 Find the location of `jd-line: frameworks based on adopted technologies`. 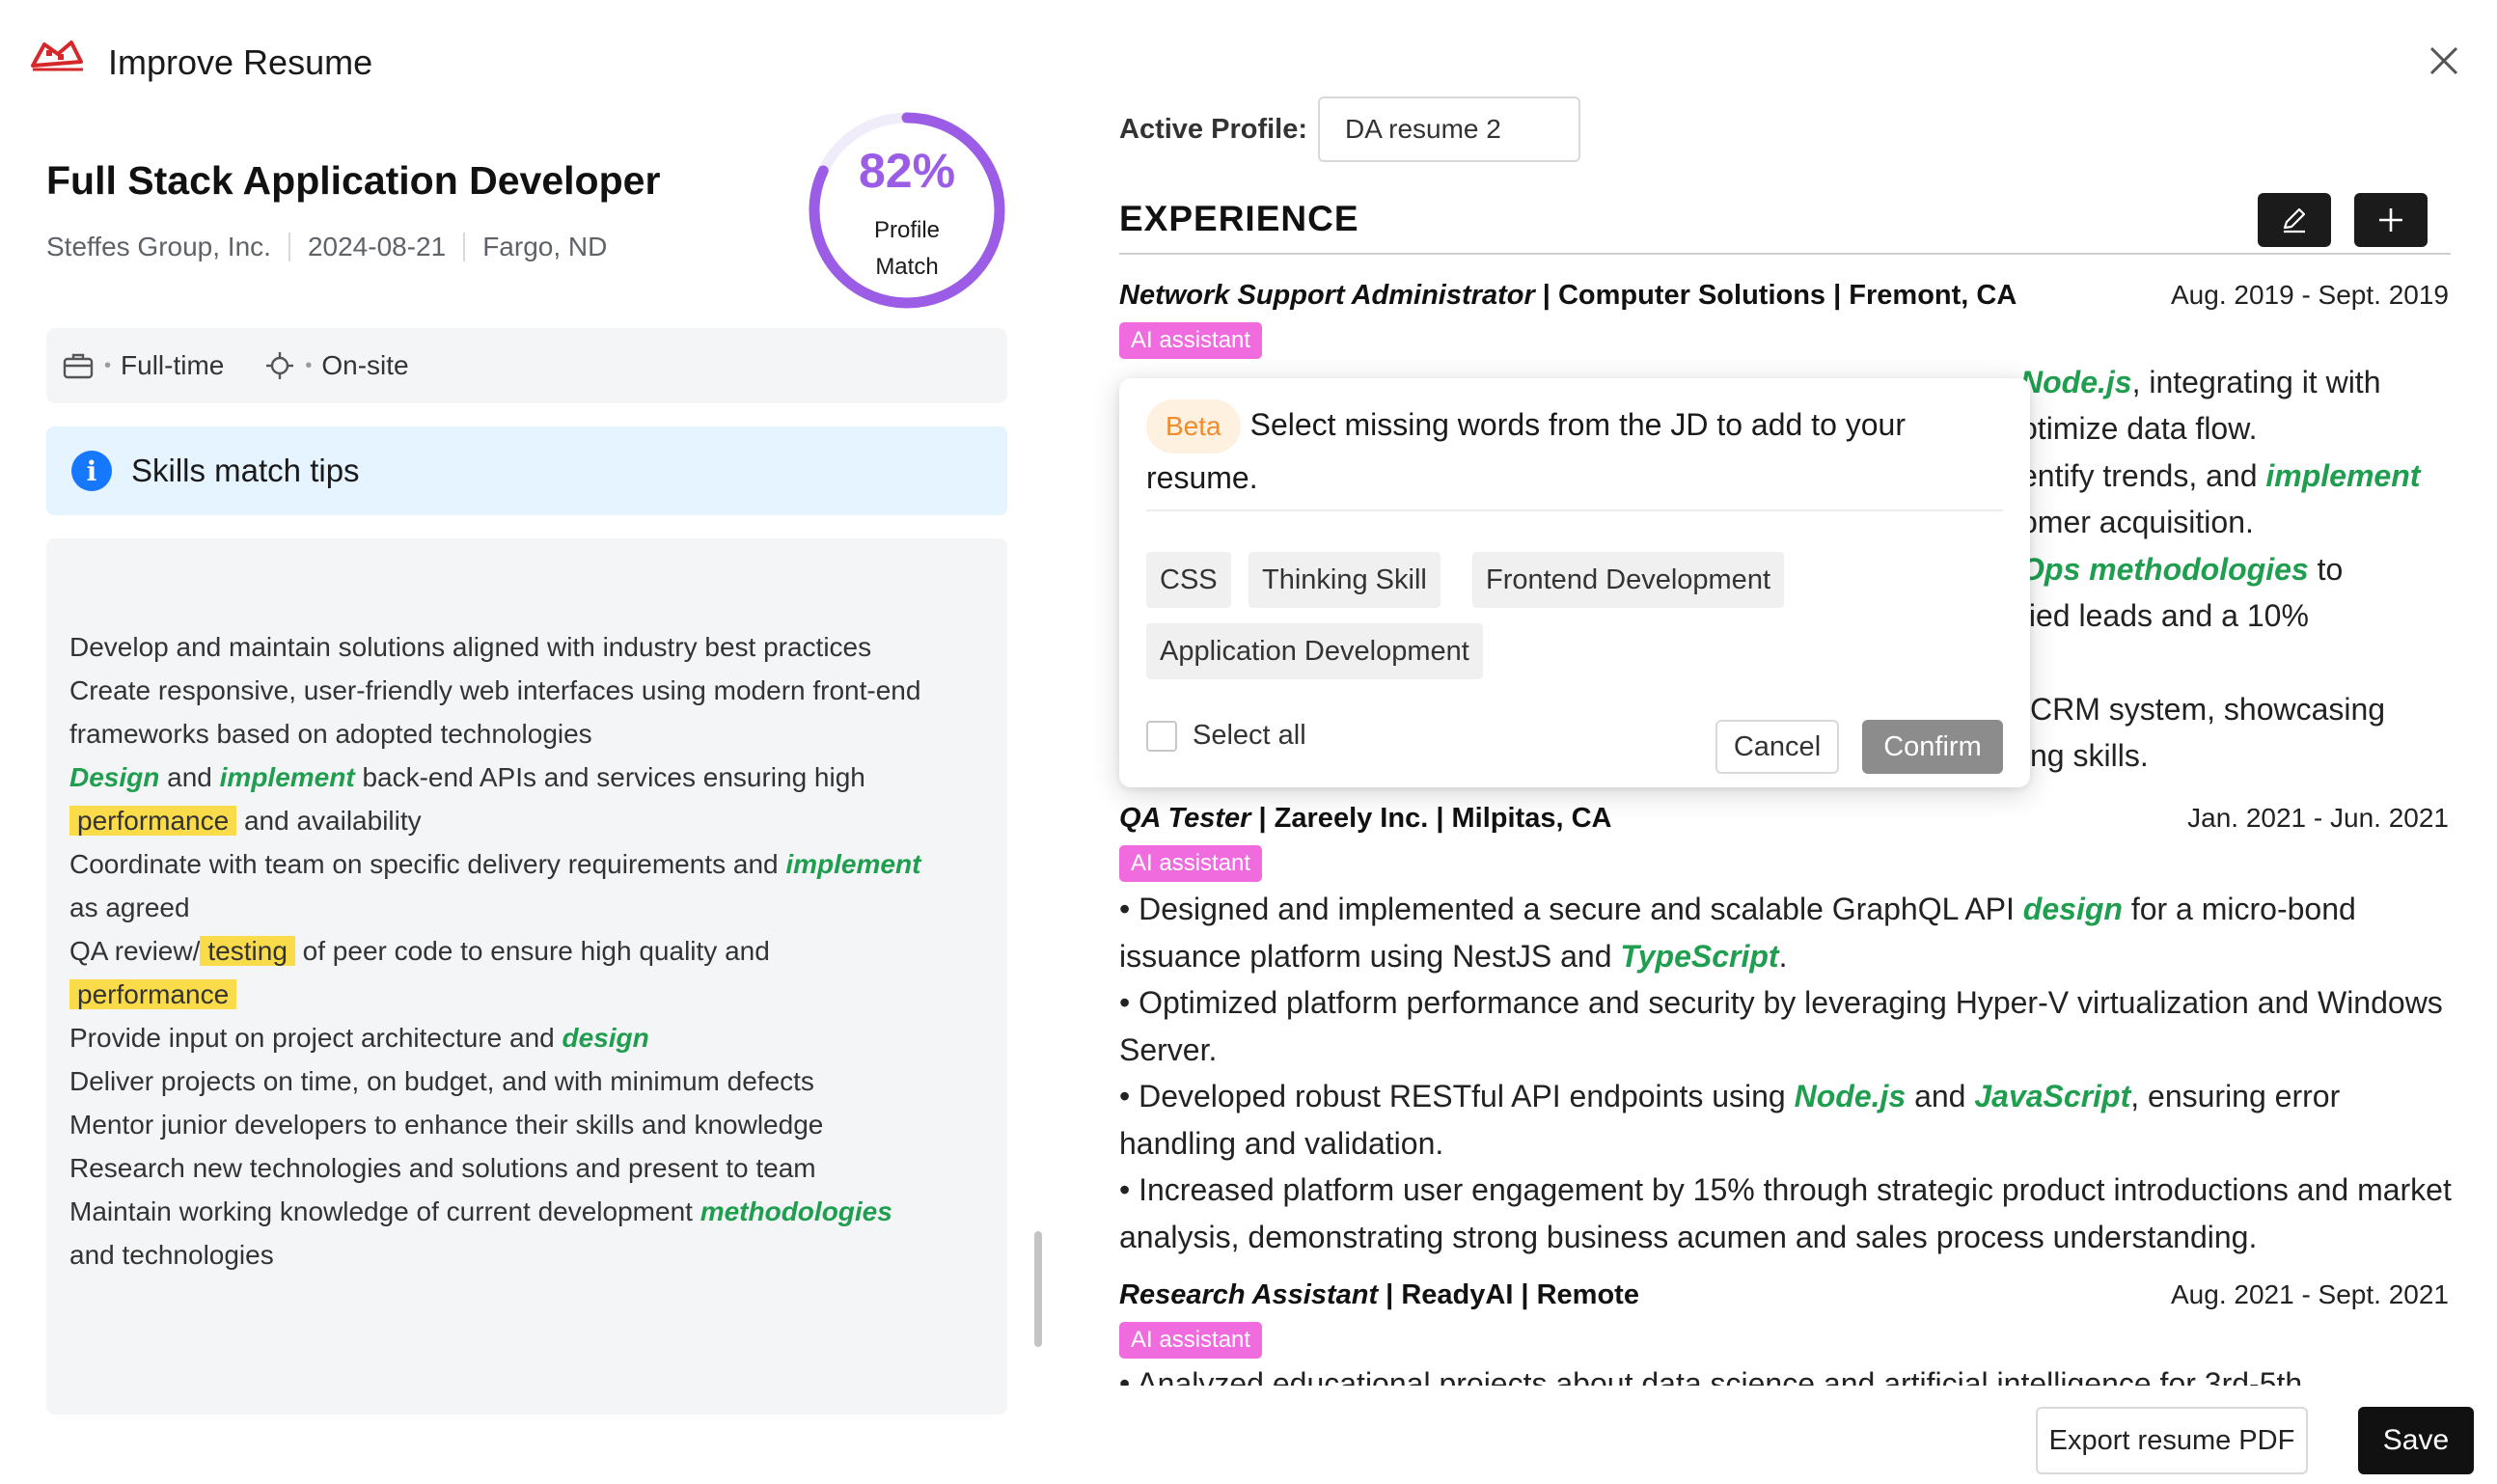

jd-line: frameworks based on adopted technologies is located at coordinates (330, 734).